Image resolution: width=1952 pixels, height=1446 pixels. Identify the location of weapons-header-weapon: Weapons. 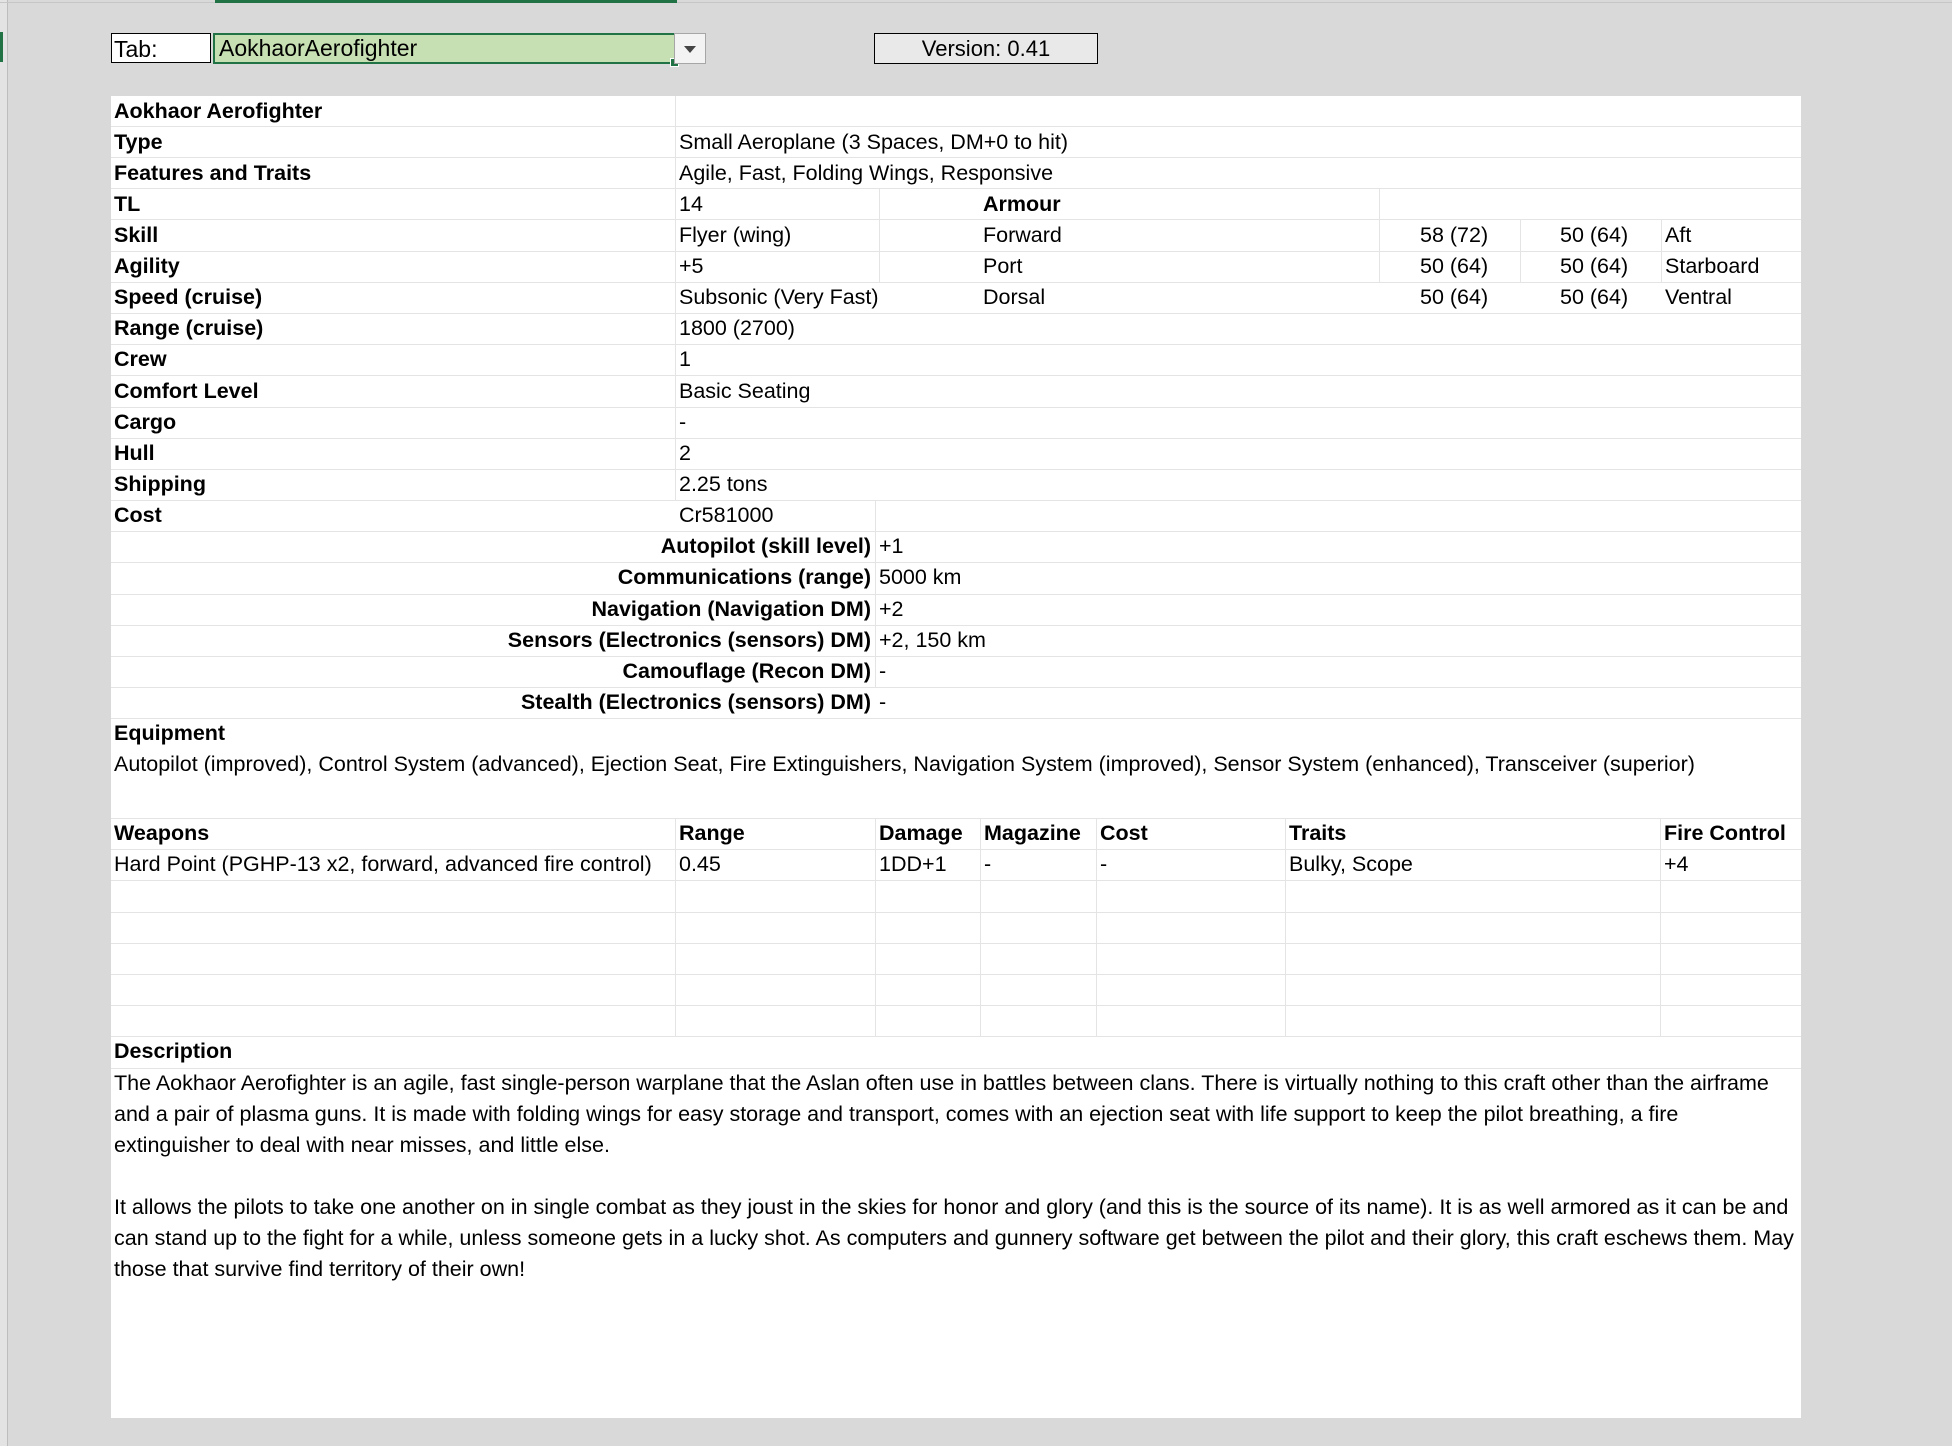
(162, 833).